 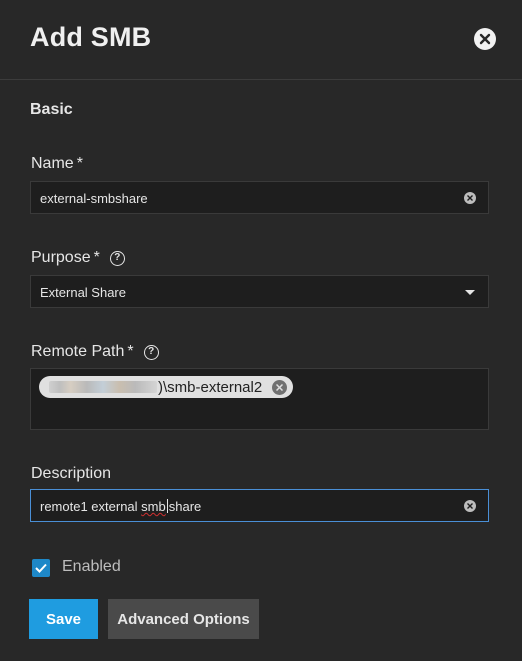 I want to click on purpose-label: Purpose * ?, so click(x=78, y=258).